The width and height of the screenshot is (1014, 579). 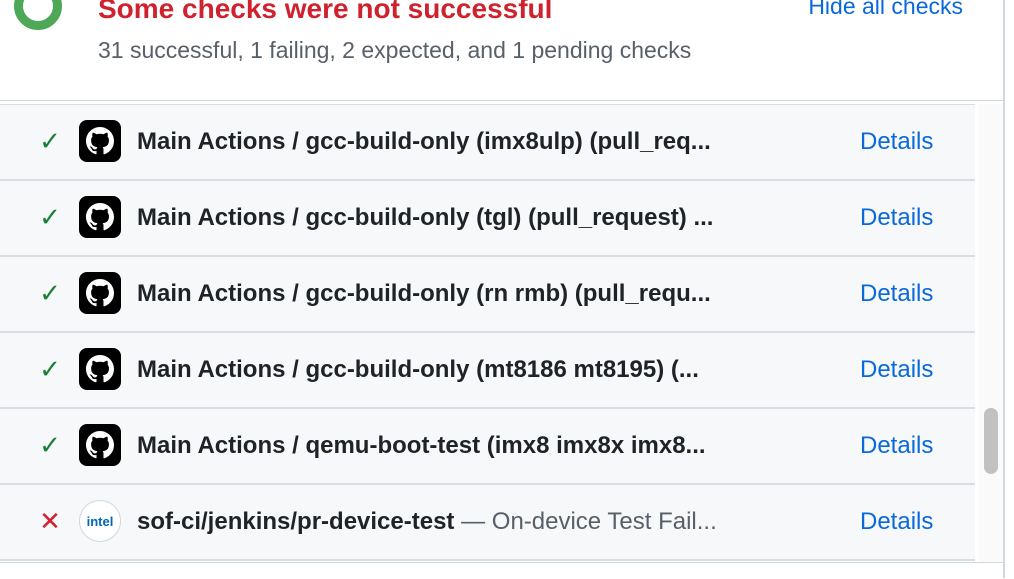 I want to click on panel-border, so click(x=1004, y=289).